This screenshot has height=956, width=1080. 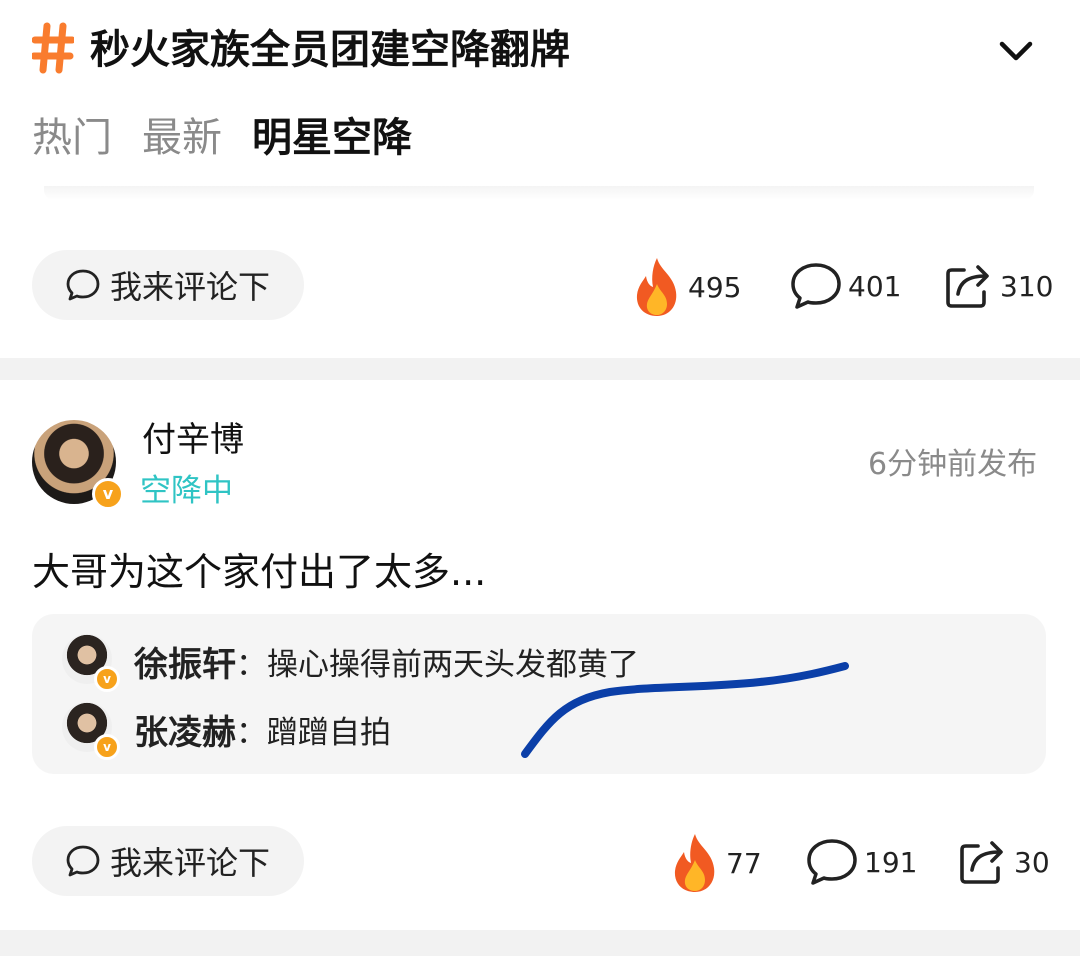 What do you see at coordinates (53, 48) in the screenshot?
I see `hashtag-icon` at bounding box center [53, 48].